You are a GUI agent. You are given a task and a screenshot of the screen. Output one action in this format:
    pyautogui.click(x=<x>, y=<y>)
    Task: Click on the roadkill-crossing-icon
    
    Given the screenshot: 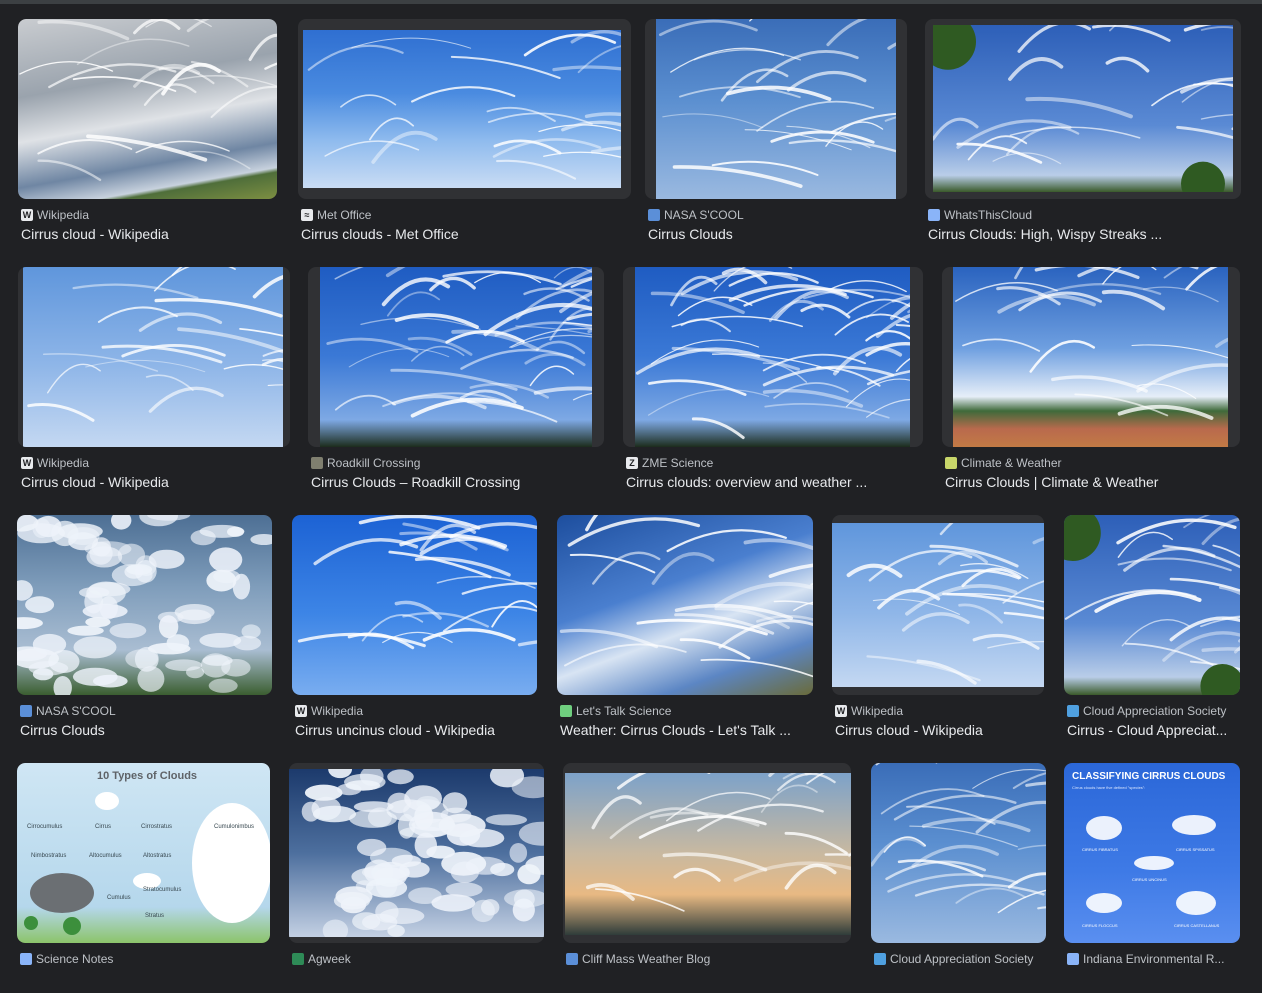 What is the action you would take?
    pyautogui.click(x=317, y=463)
    